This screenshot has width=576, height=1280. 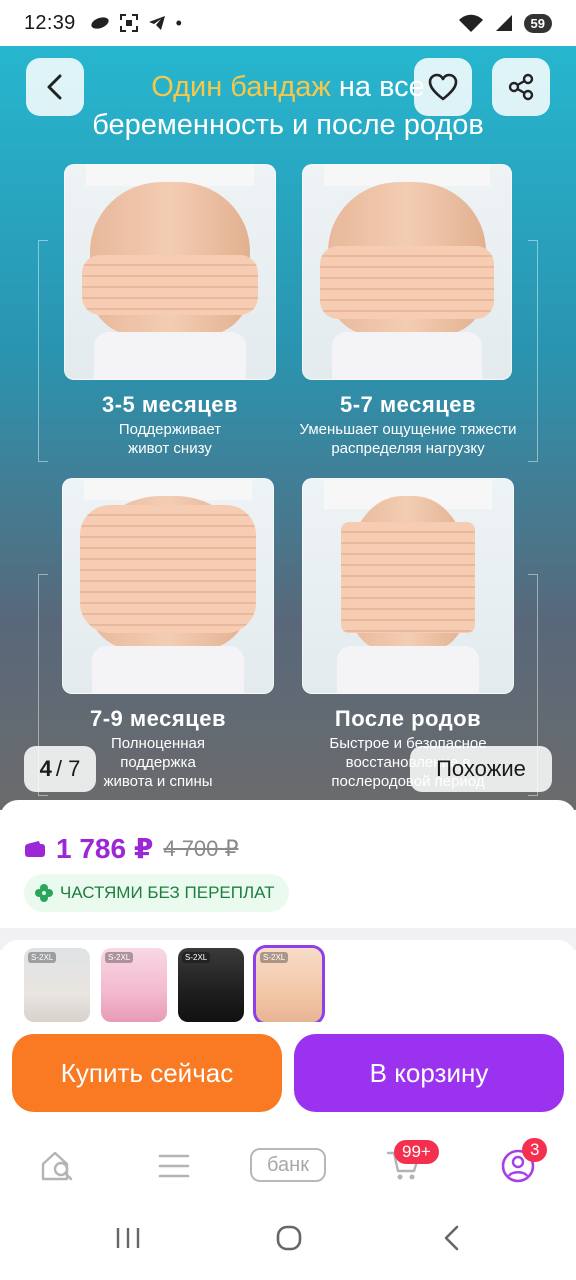 I want to click on signal-icon, so click(x=503, y=23).